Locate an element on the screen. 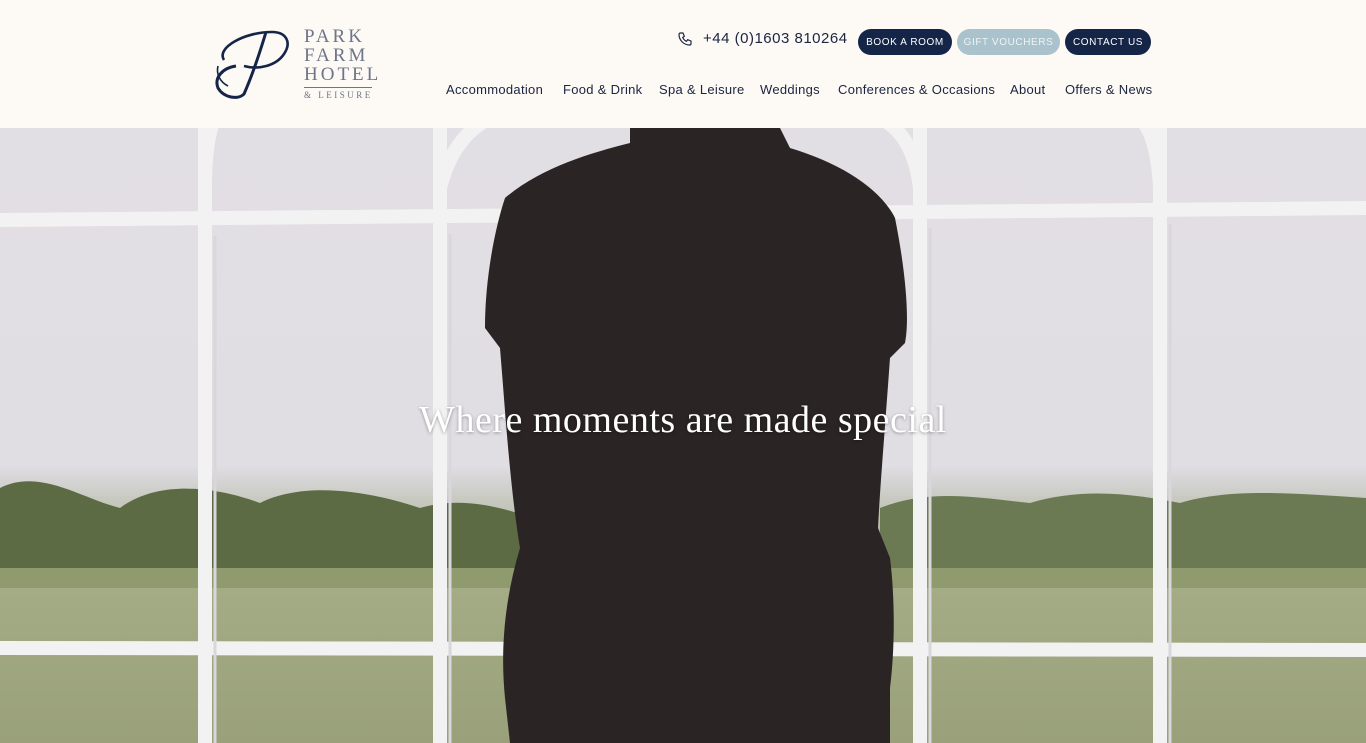 This screenshot has height=743, width=1366. logo-word-park: PARK is located at coordinates (334, 36).